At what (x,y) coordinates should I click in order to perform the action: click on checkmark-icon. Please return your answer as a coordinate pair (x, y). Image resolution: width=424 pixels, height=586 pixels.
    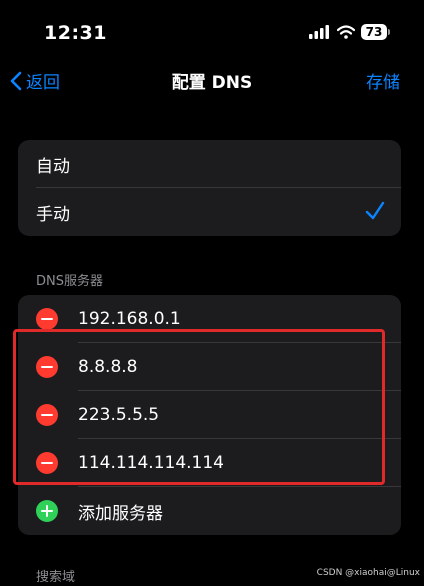
    Looking at the image, I should click on (375, 210).